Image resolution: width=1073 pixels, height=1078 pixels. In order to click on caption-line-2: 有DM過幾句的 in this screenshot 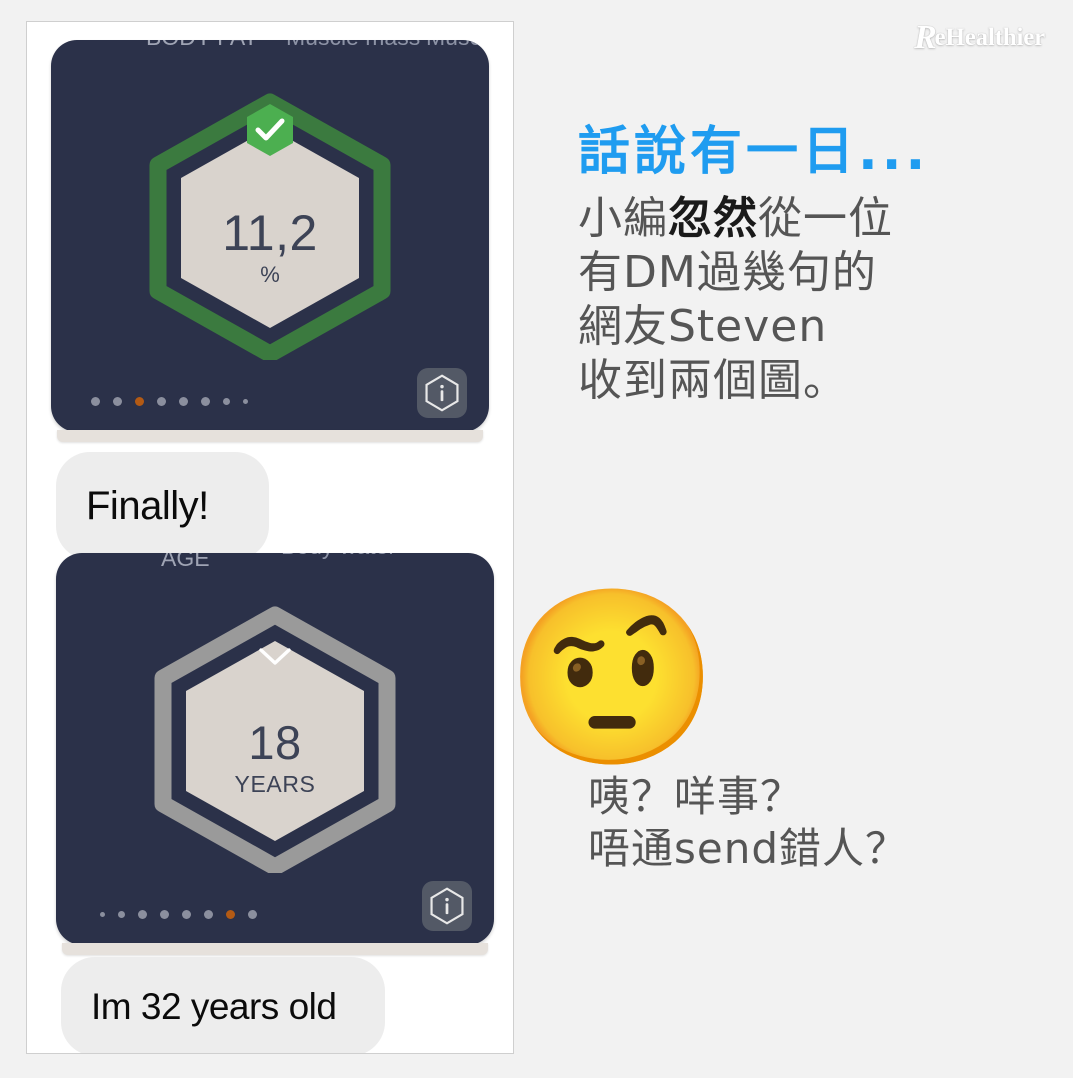, I will do `click(727, 273)`.